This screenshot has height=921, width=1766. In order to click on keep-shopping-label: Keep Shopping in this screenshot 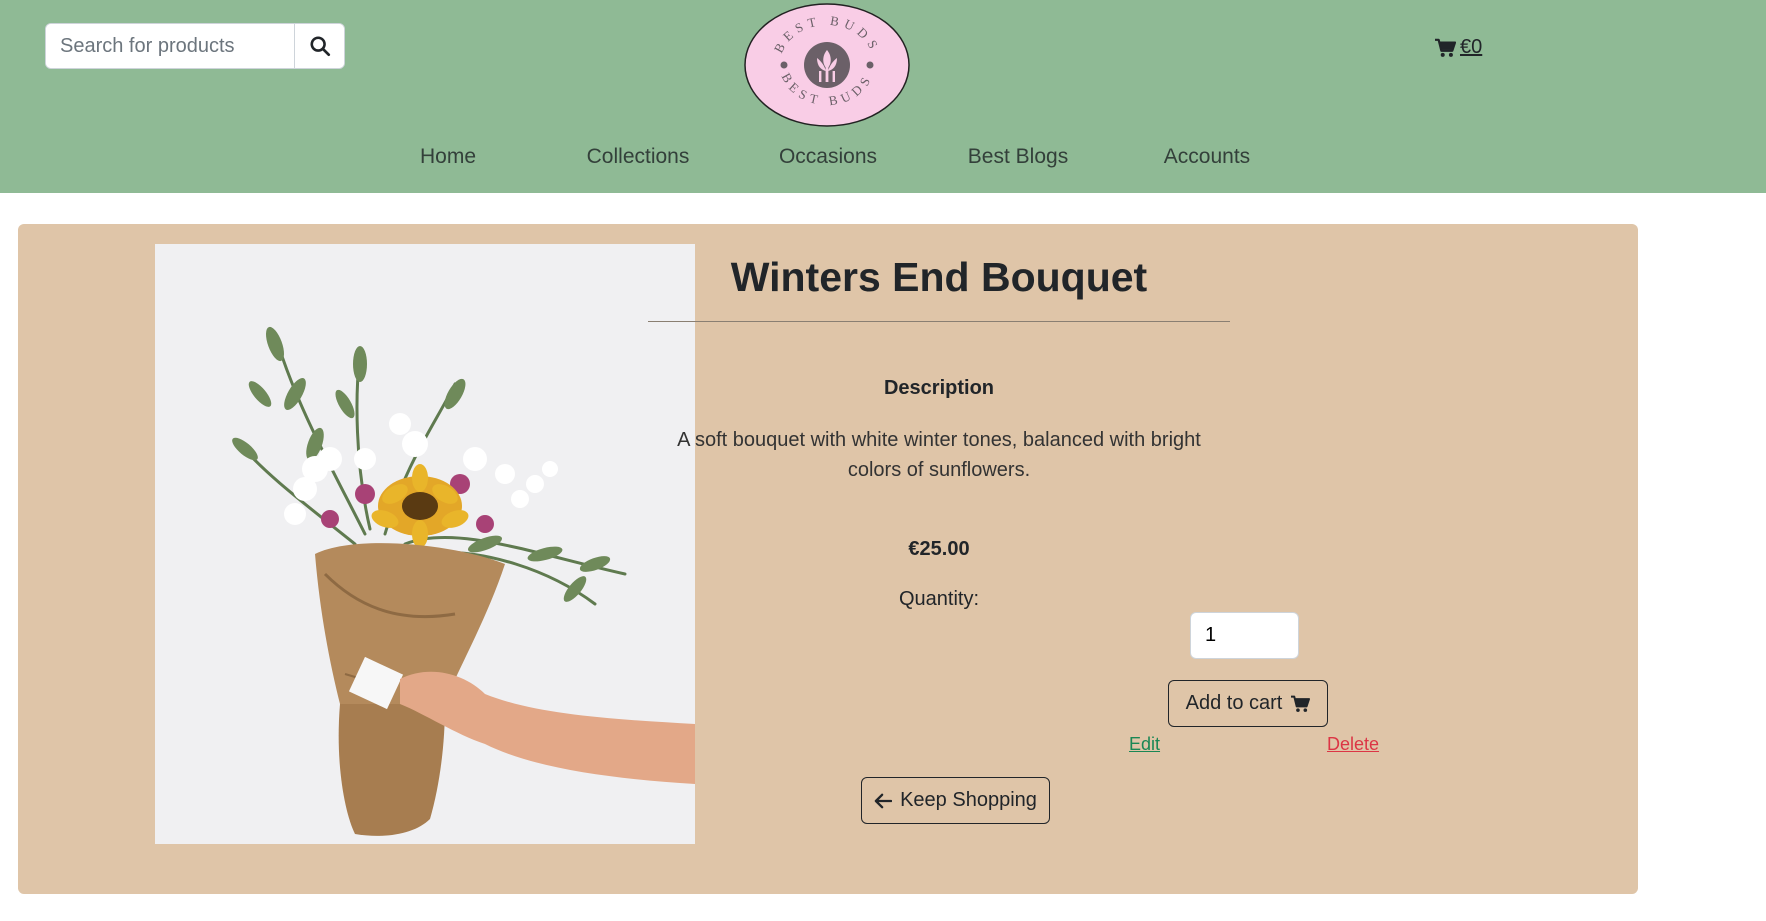, I will do `click(968, 800)`.